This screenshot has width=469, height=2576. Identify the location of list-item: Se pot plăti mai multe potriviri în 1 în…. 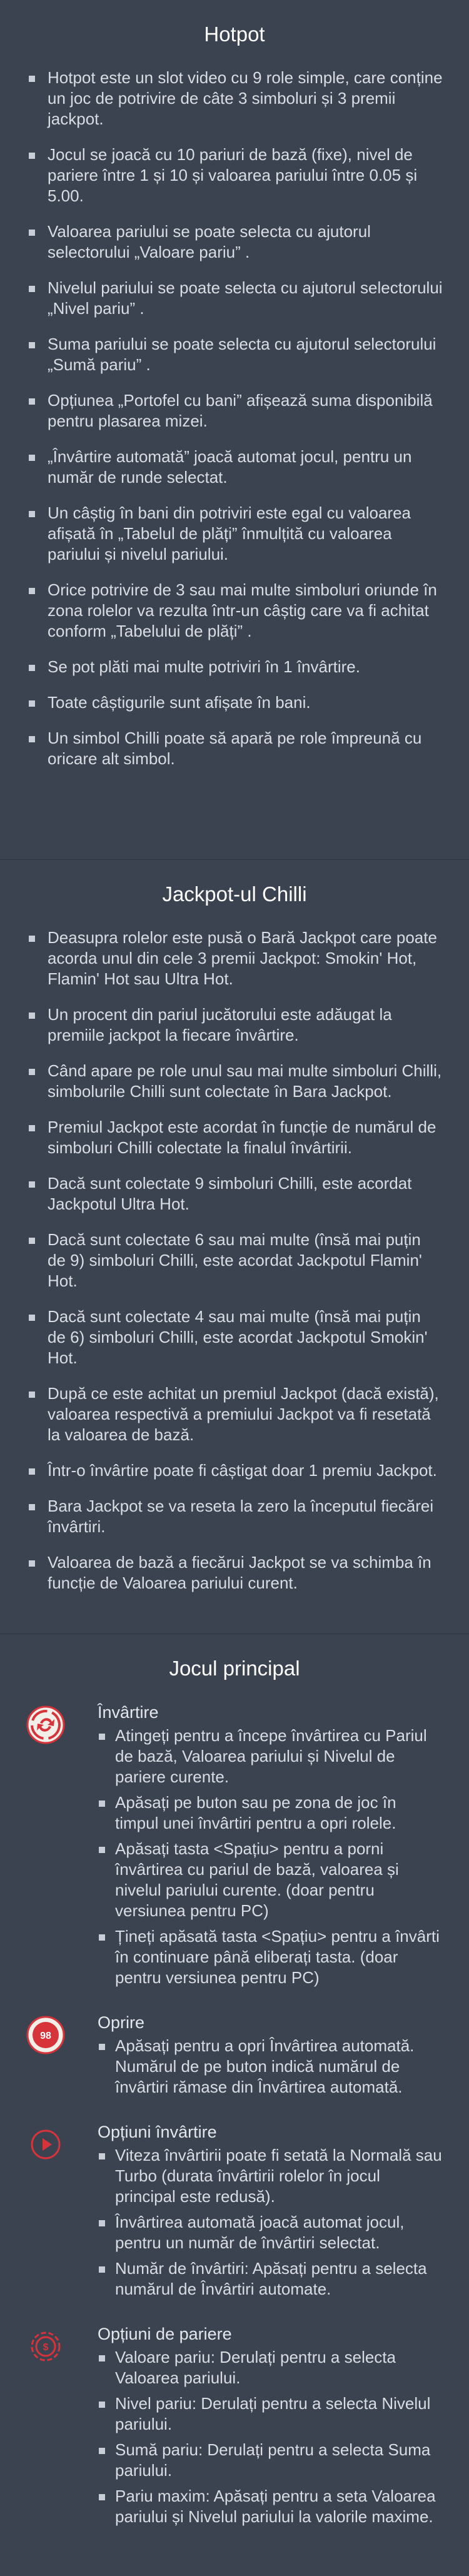
(234, 667).